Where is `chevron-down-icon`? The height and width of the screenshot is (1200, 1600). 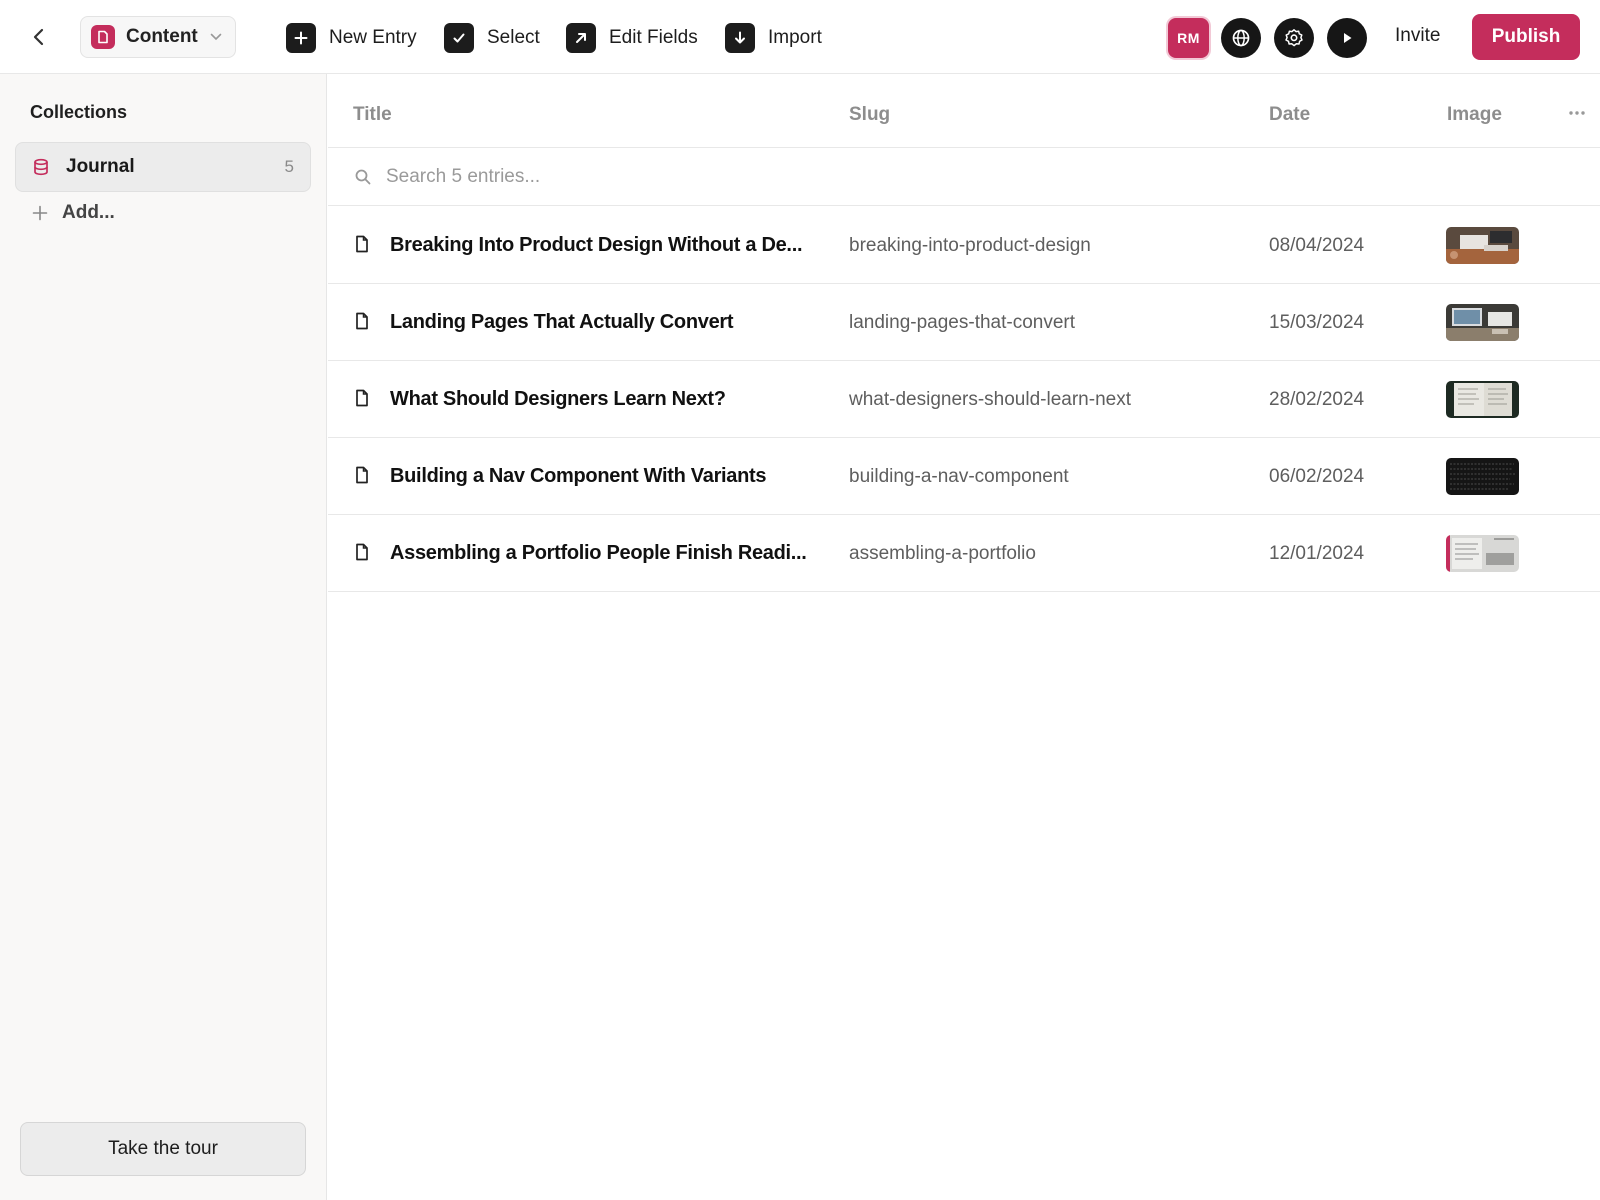 chevron-down-icon is located at coordinates (216, 37).